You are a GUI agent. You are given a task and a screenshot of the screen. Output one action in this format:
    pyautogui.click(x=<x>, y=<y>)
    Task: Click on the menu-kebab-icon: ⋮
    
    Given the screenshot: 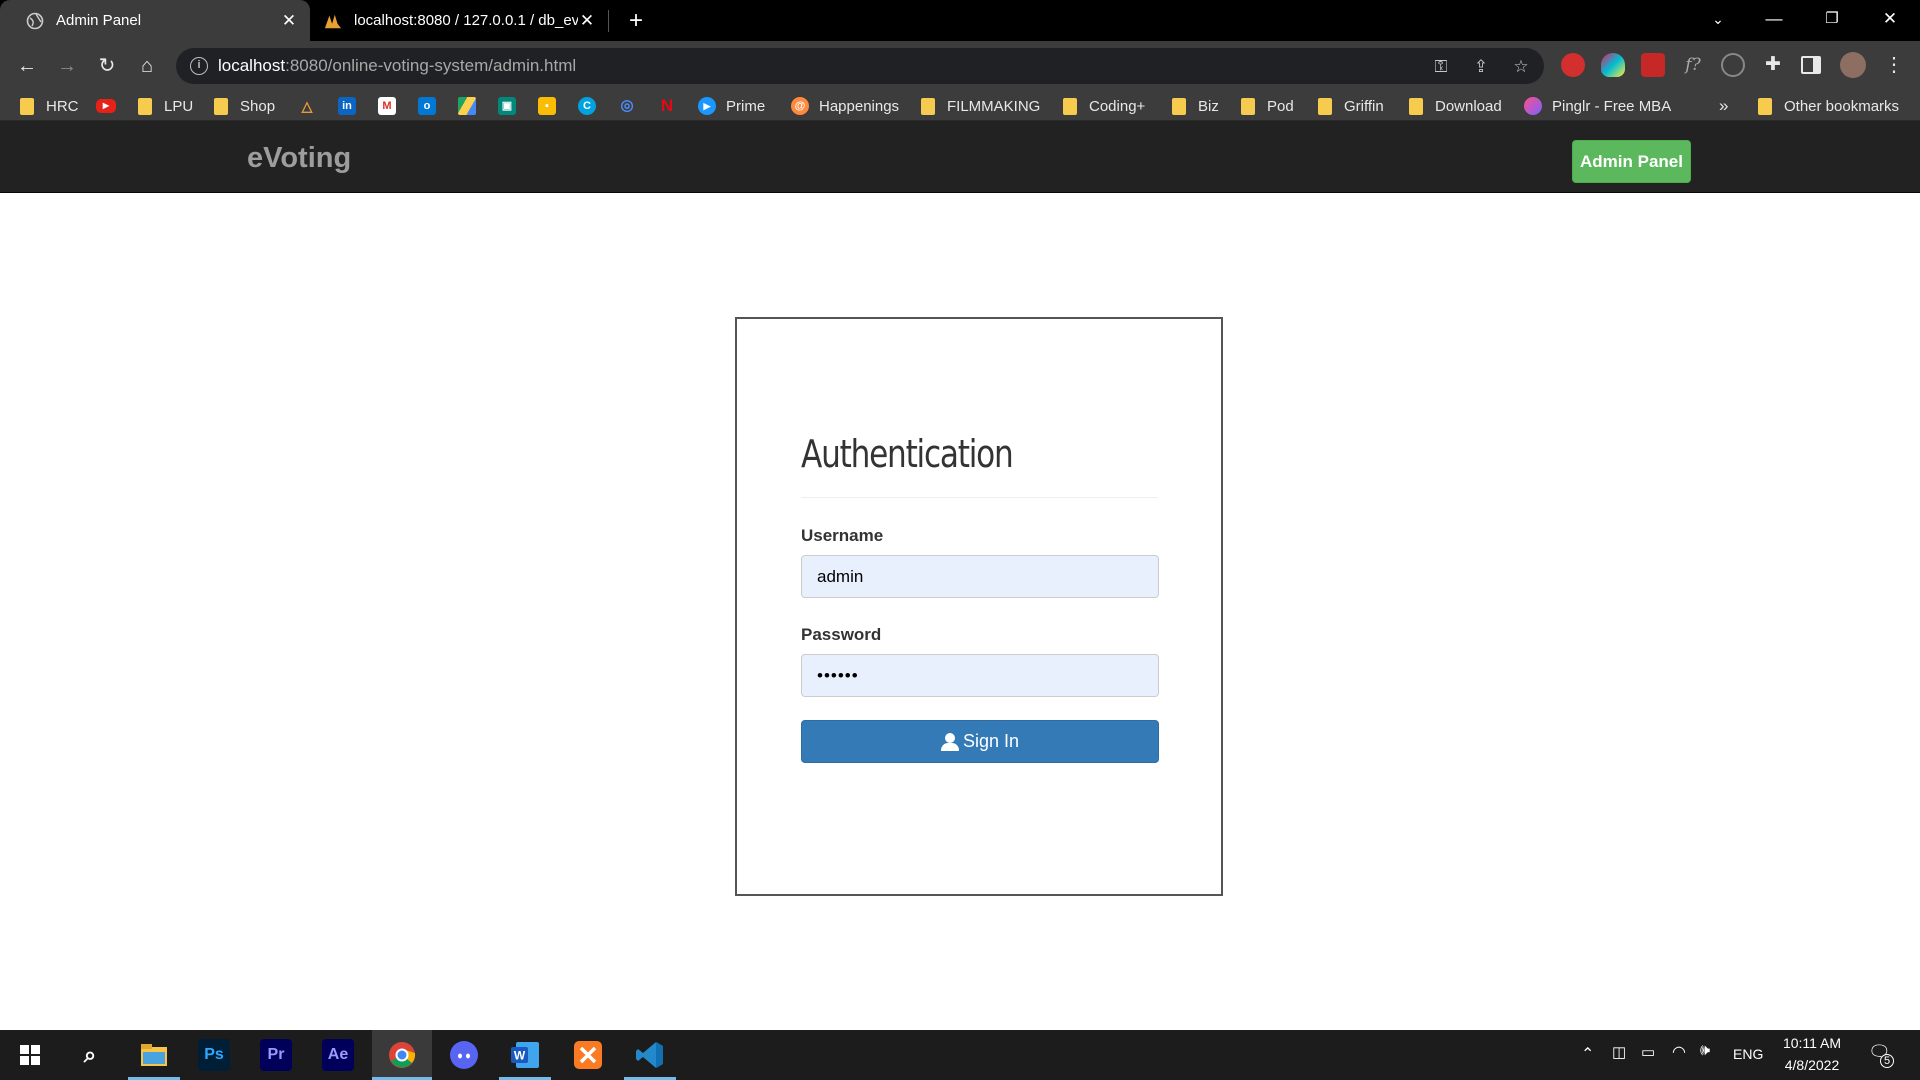 What is the action you would take?
    pyautogui.click(x=1894, y=65)
    